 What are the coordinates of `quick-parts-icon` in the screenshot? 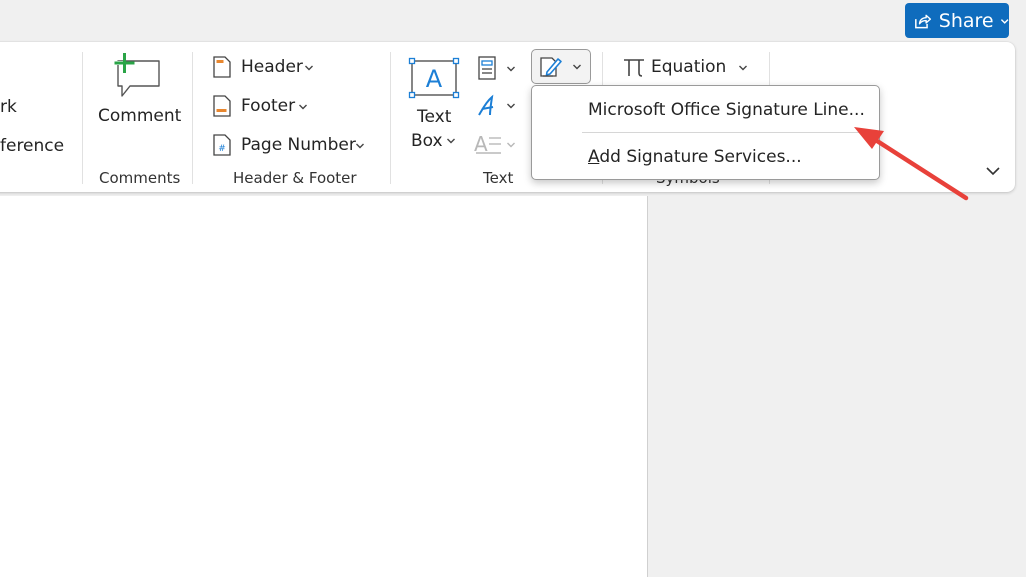 It's located at (487, 68).